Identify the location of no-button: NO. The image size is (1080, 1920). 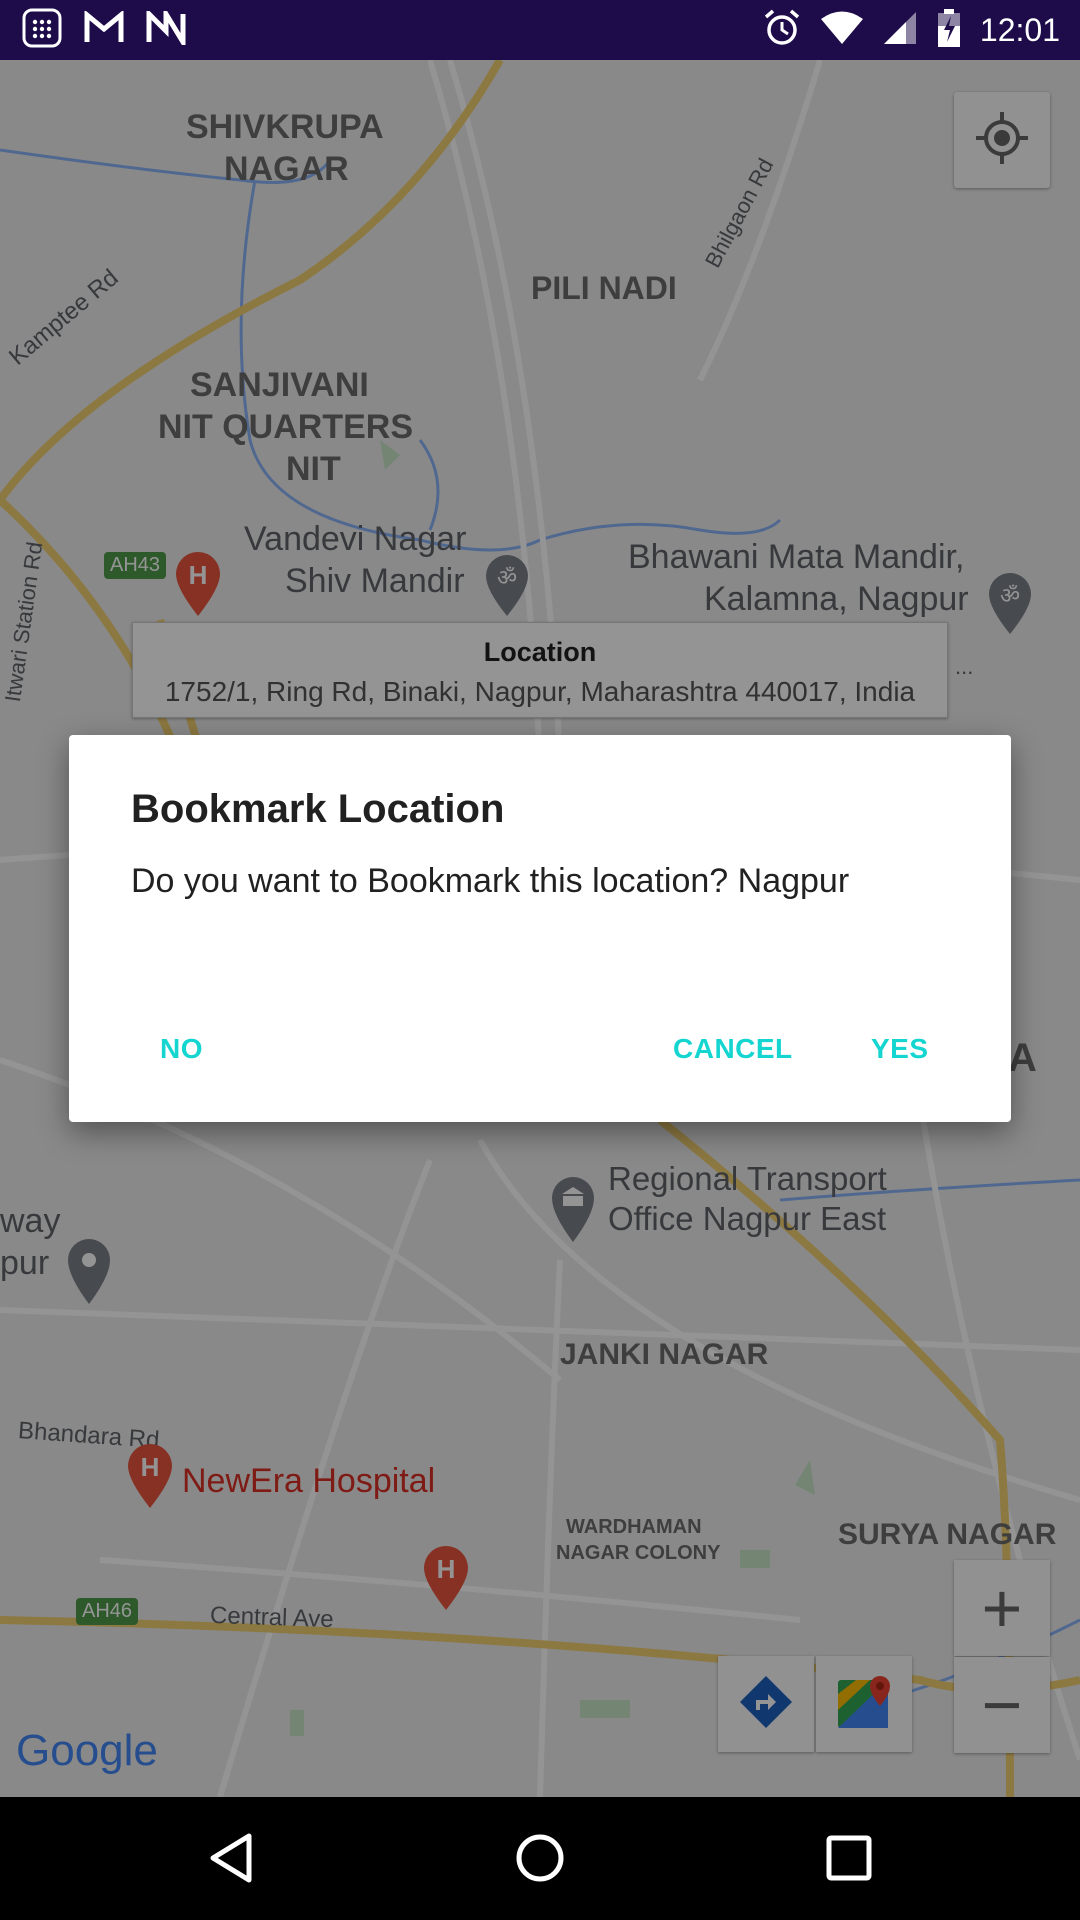
(181, 1049).